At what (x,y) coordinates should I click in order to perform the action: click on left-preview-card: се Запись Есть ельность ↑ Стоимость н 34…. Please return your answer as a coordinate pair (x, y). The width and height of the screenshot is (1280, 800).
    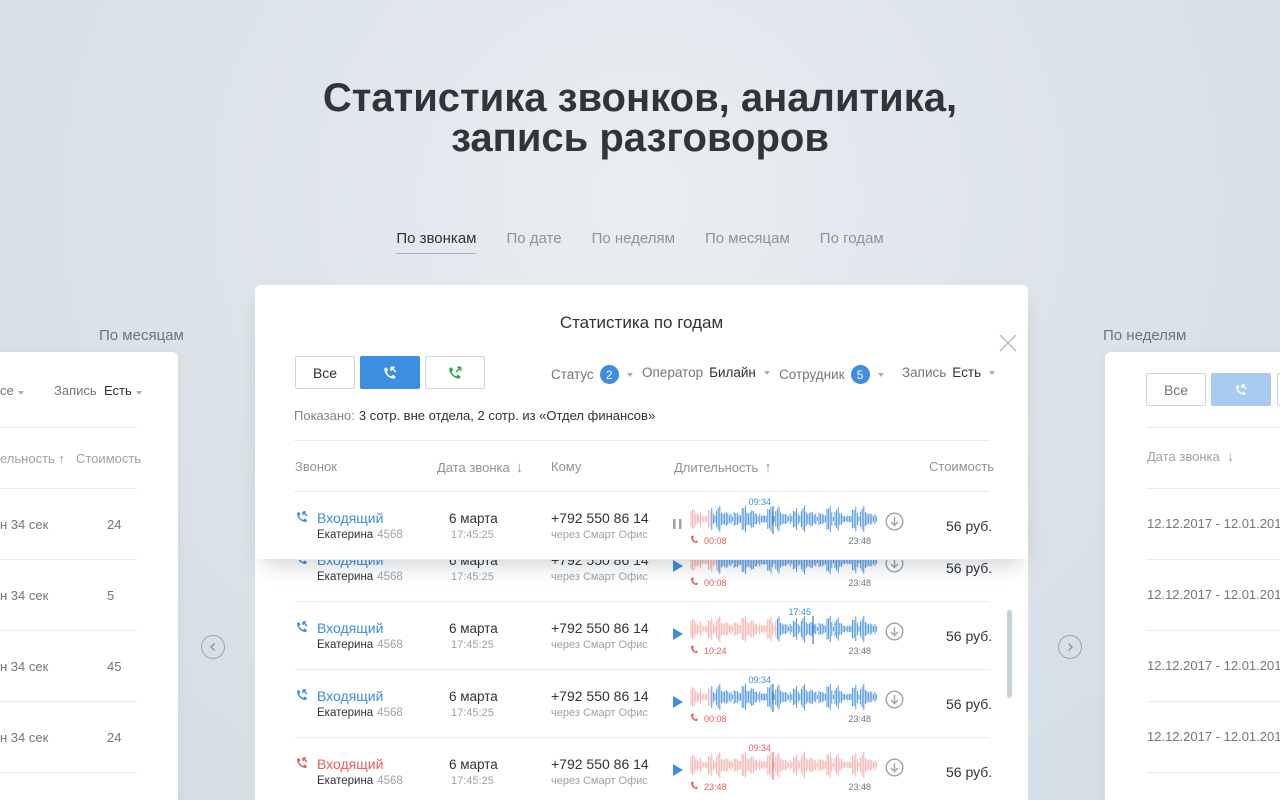
    Looking at the image, I should click on (89, 576).